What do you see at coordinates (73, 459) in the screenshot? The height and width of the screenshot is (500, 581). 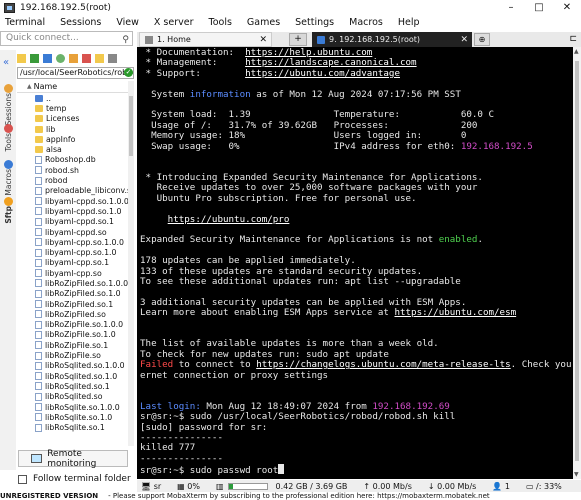 I see `remote-monitoring-button: Remote monitoring` at bounding box center [73, 459].